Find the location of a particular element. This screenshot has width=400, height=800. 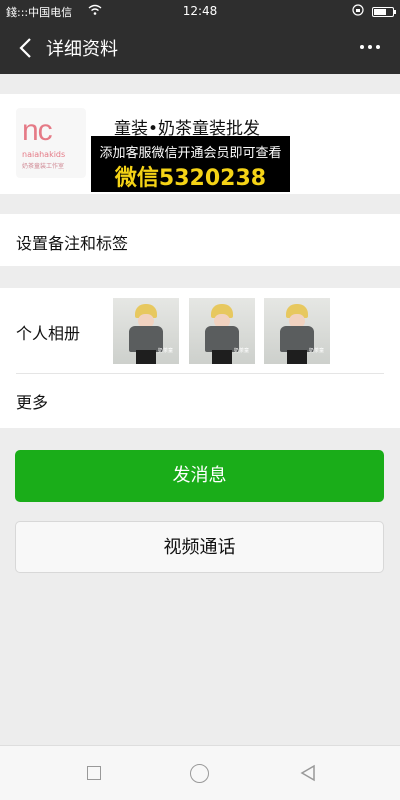

lock-rotation-icon is located at coordinates (358, 11).